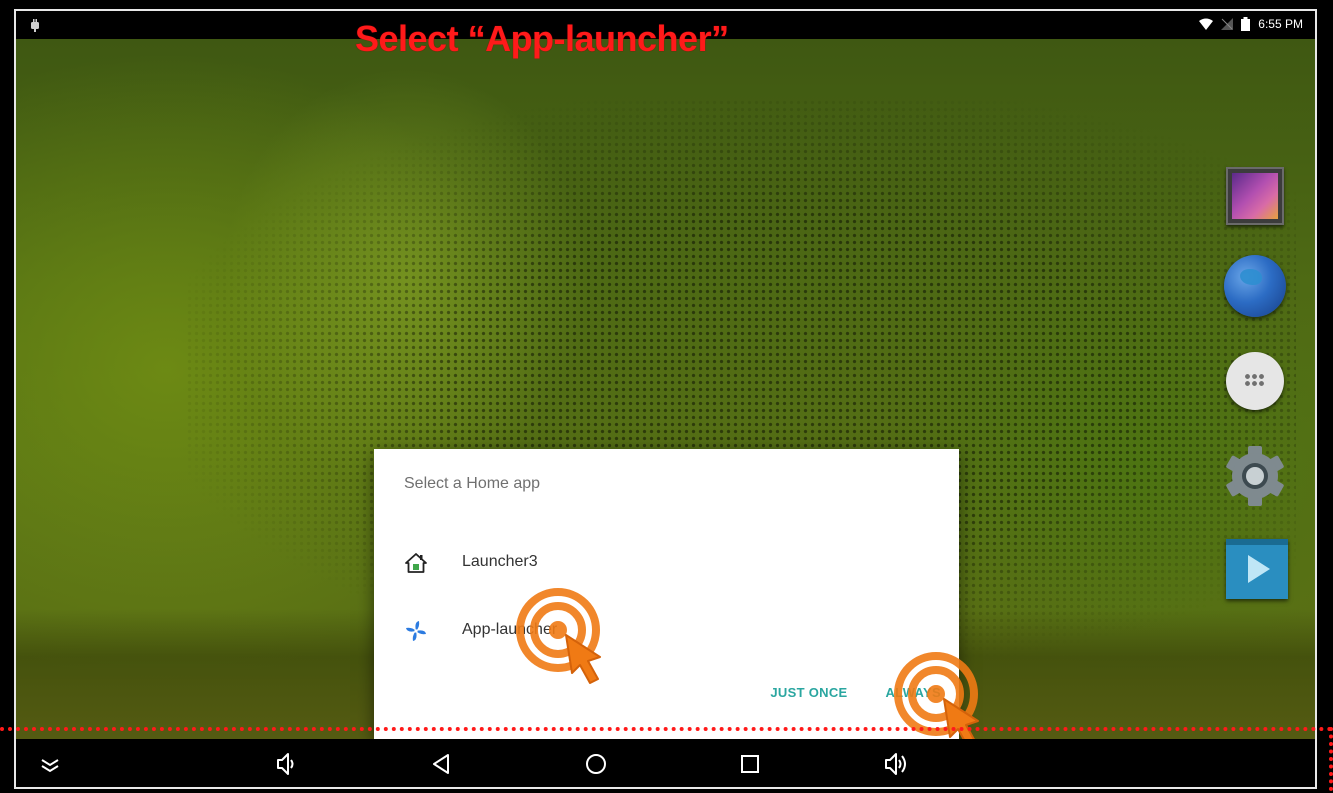  I want to click on all-apps-icon, so click(1254, 380).